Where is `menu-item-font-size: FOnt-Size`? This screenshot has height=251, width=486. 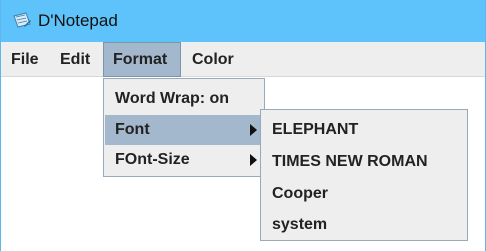
menu-item-font-size: FOnt-Size is located at coordinates (184, 160).